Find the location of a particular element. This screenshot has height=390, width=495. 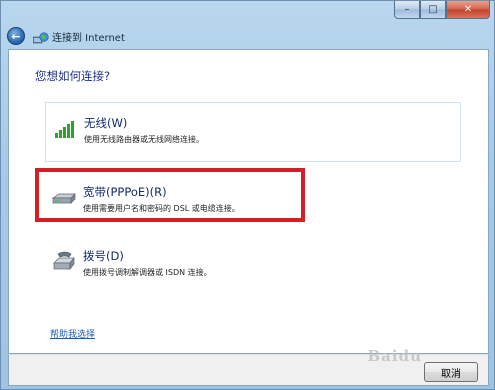

back-arrow-icon: ← is located at coordinates (16, 36).